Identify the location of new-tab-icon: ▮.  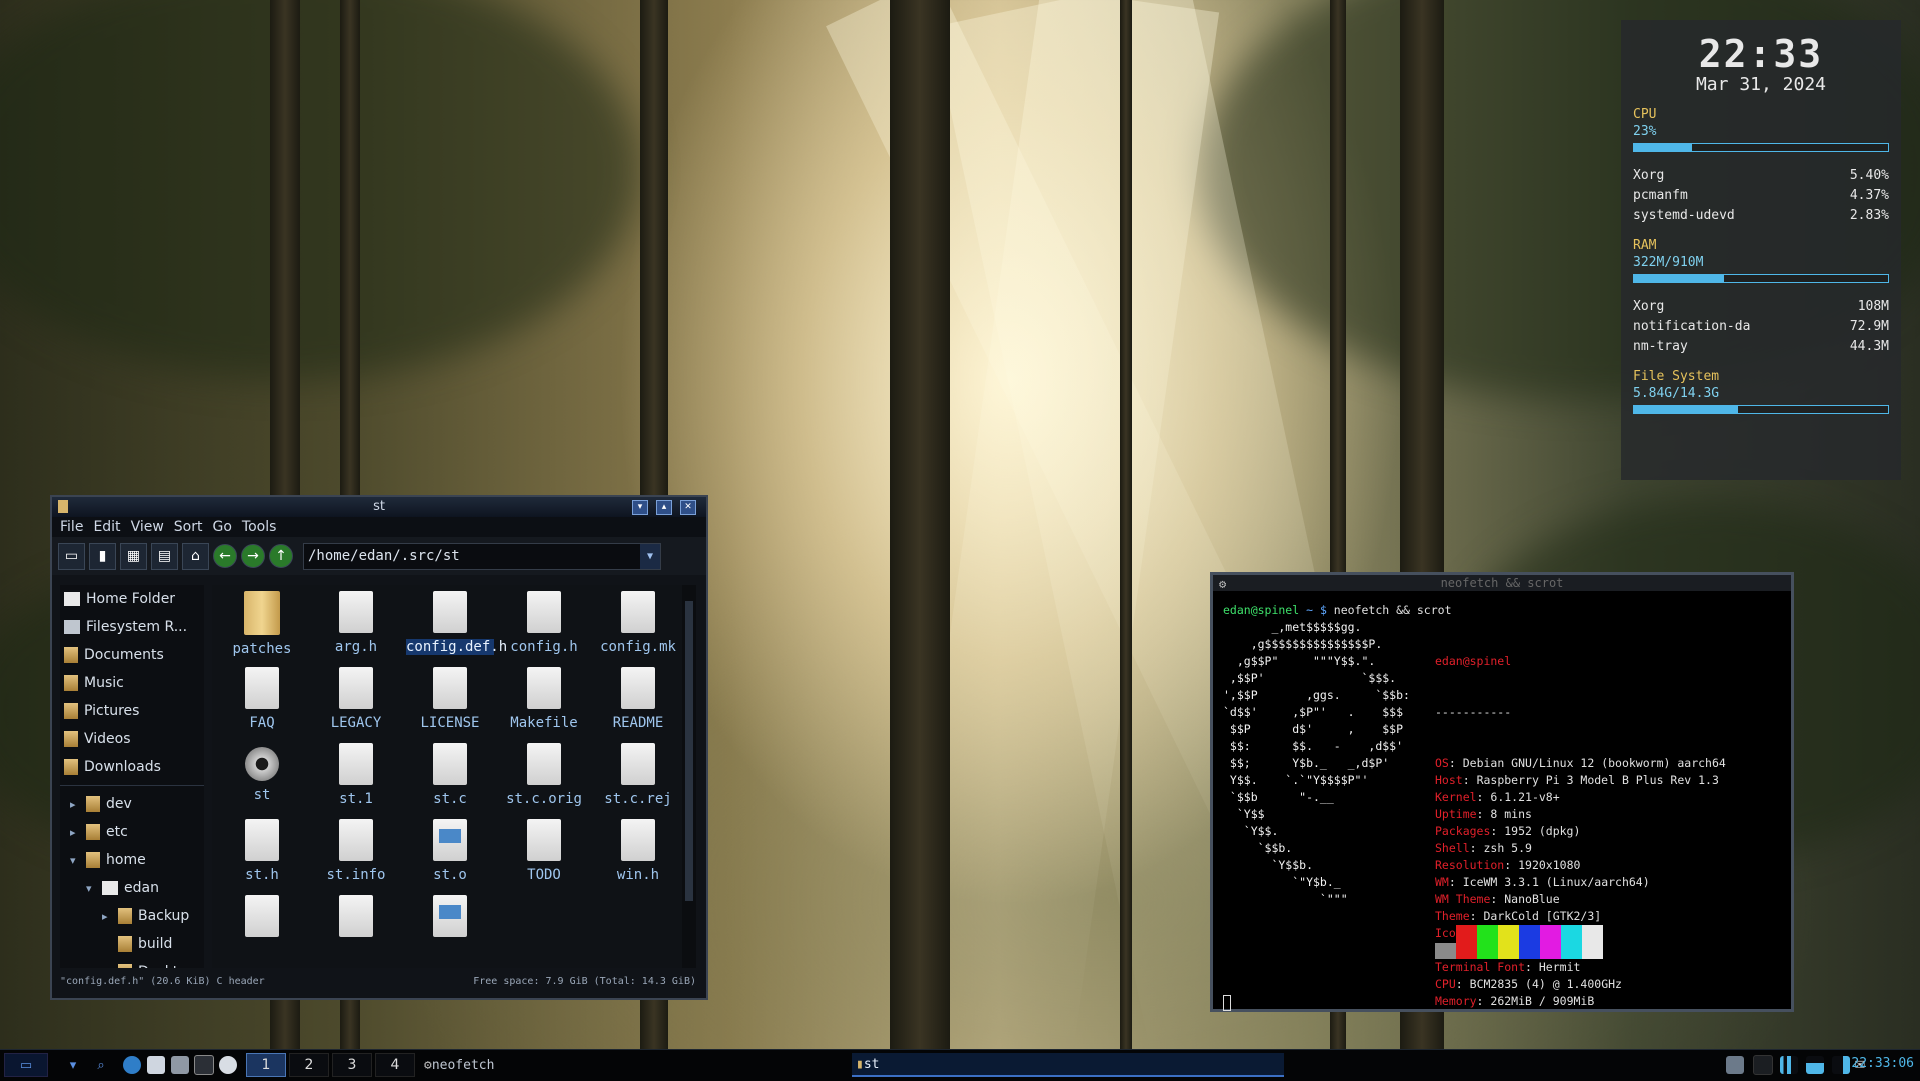
(102, 556).